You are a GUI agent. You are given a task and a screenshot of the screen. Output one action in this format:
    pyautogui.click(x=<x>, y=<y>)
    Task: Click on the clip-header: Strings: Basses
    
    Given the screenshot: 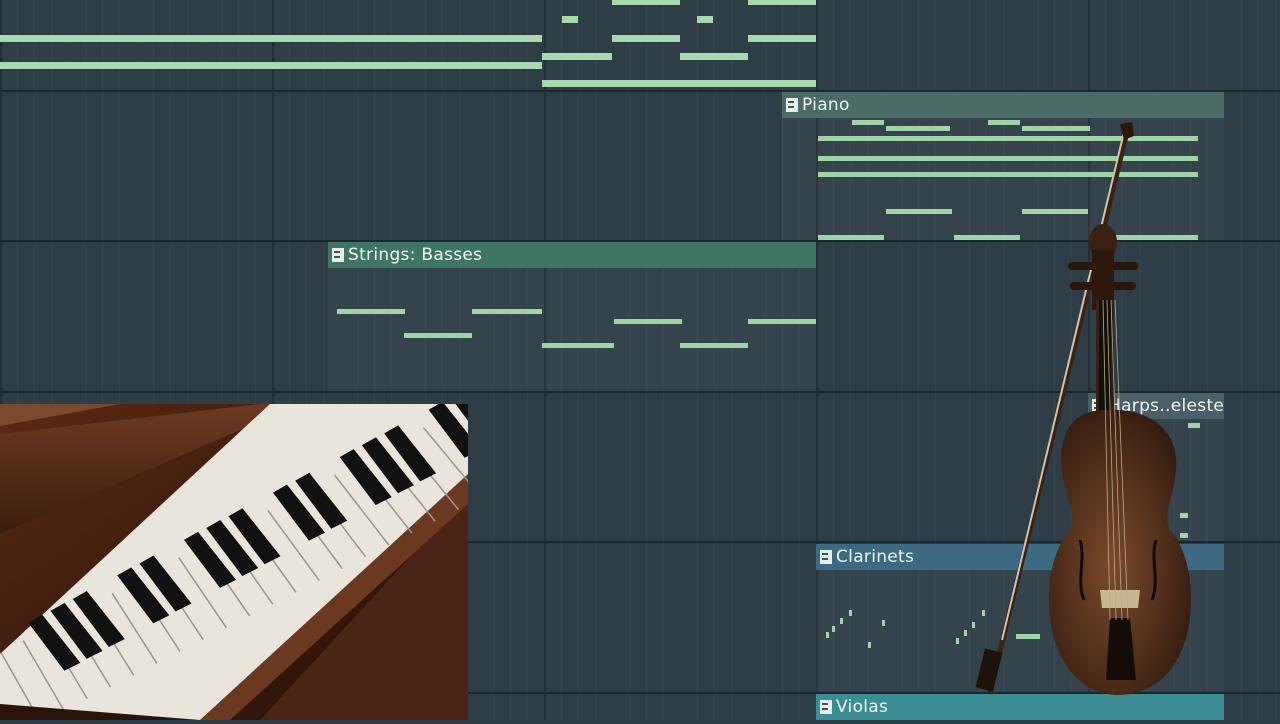 What is the action you would take?
    pyautogui.click(x=572, y=255)
    